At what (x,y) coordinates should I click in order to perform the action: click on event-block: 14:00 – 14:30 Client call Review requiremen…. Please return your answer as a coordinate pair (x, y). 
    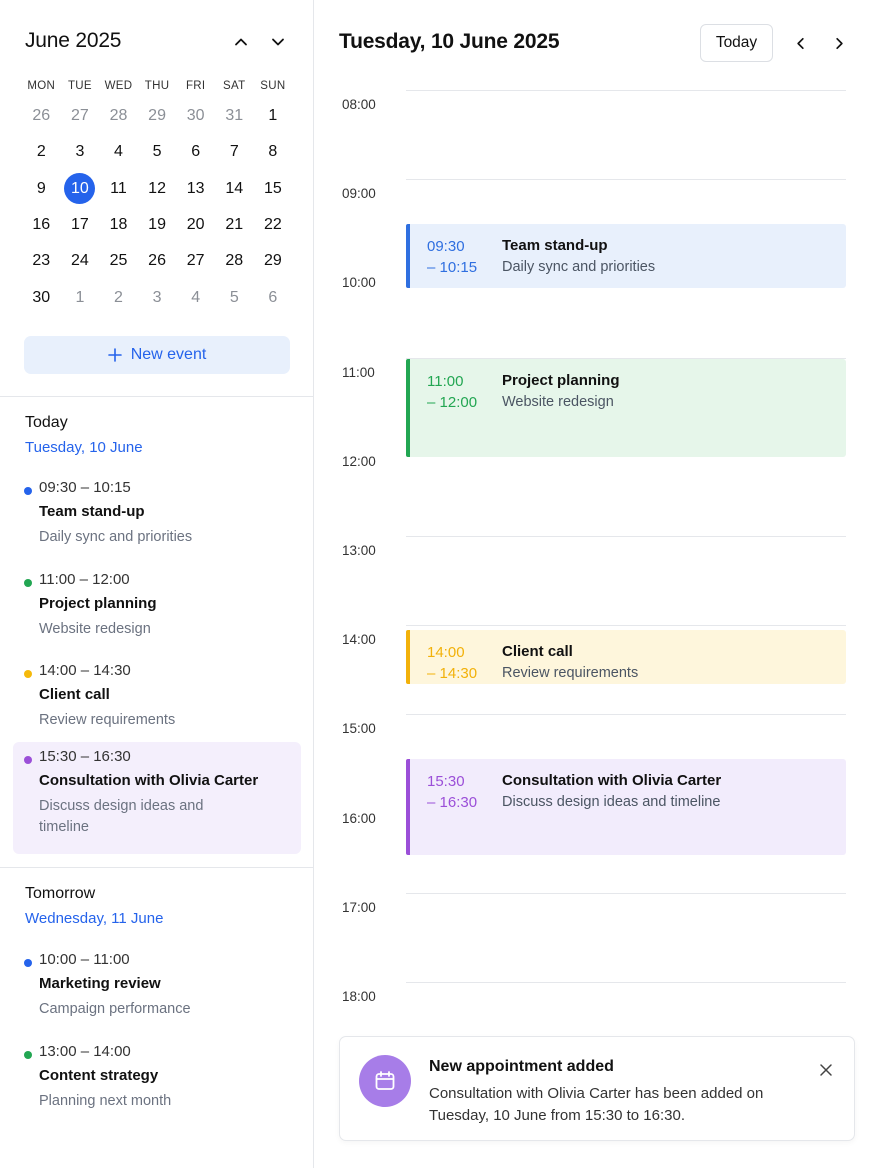
    Looking at the image, I should click on (626, 657).